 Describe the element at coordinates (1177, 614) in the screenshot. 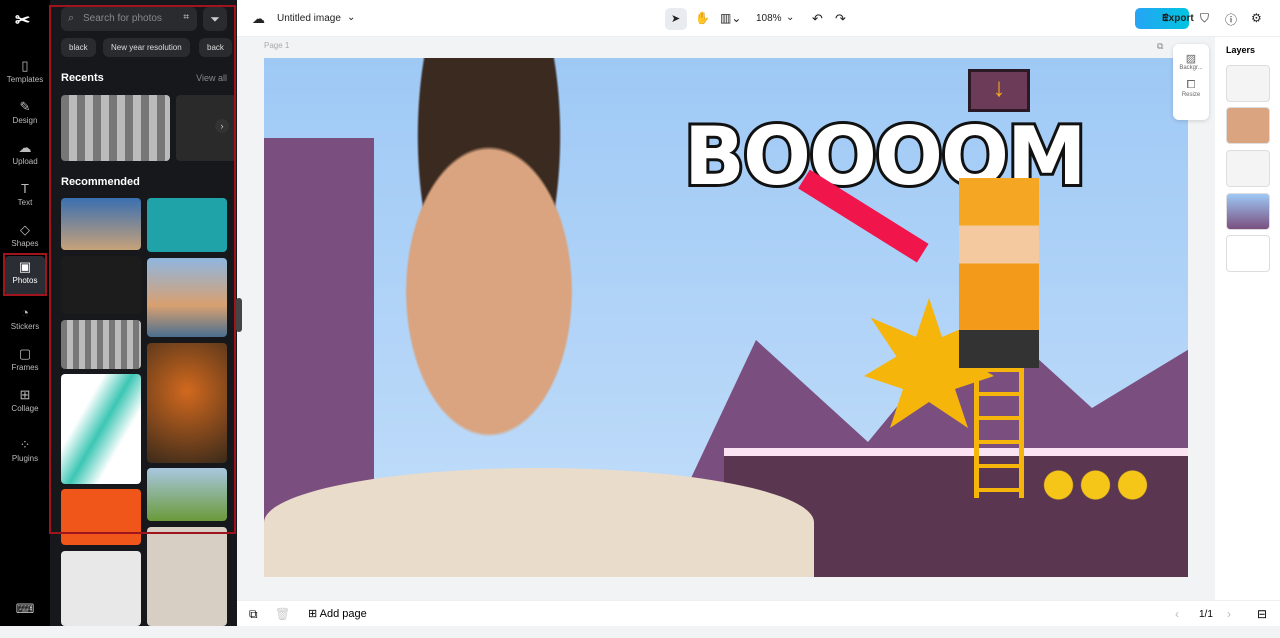

I see `prev-page-icon: ‹` at that location.